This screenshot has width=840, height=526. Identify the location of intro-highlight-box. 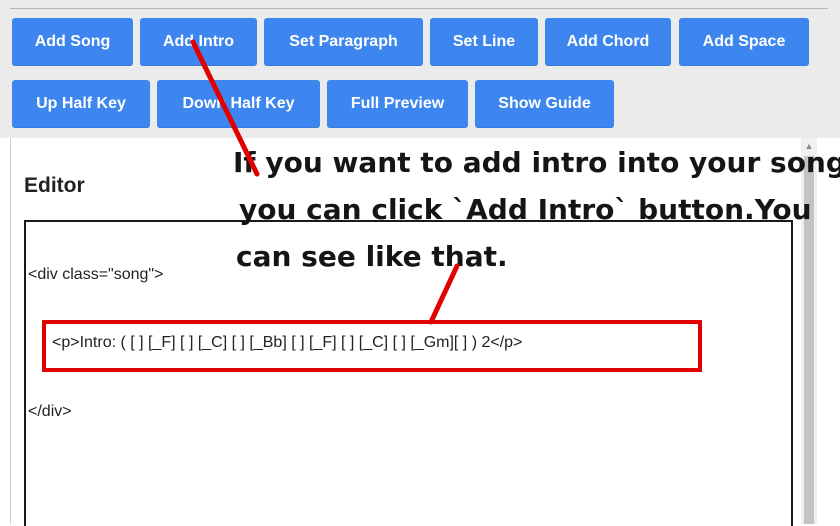
(372, 346).